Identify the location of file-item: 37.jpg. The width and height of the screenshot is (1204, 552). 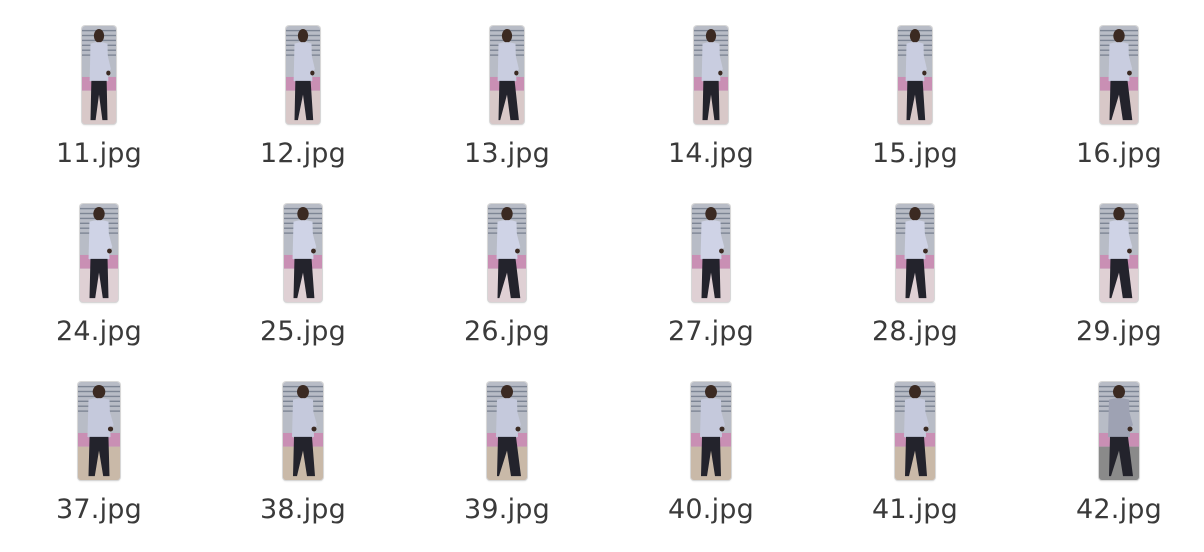
(99, 462).